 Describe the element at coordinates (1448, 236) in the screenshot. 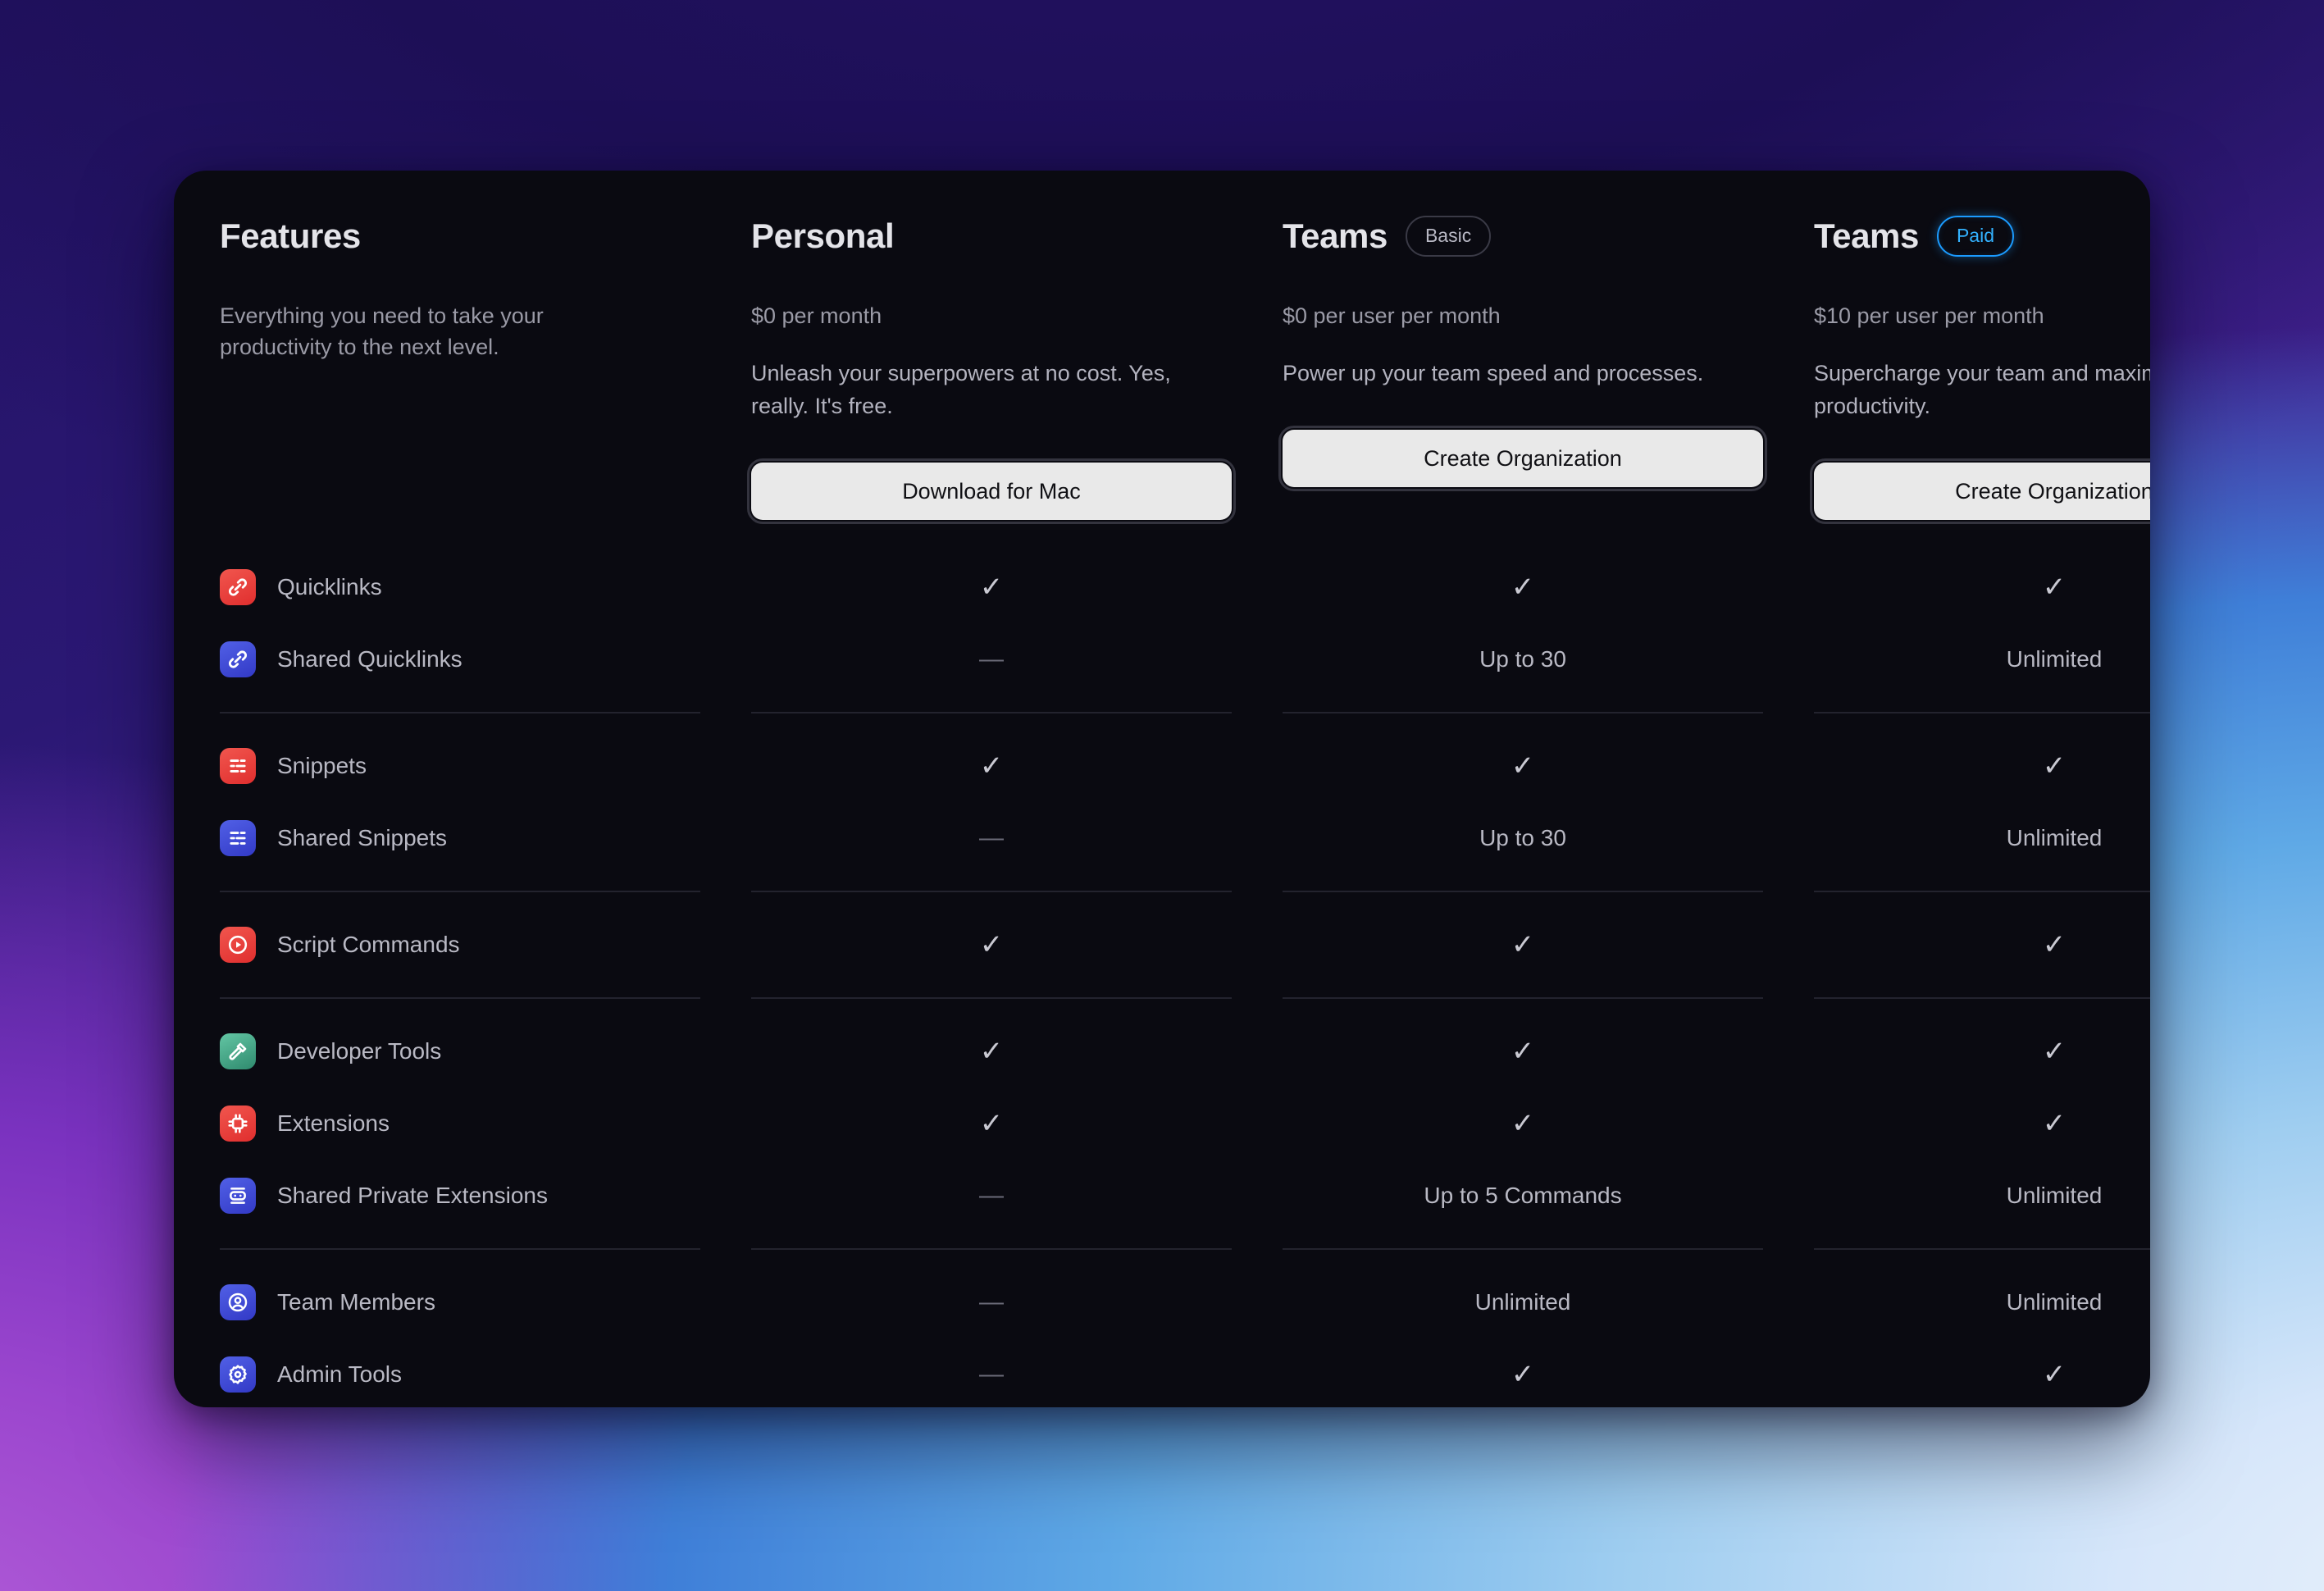

I see `status-badge-basic: Basic` at that location.